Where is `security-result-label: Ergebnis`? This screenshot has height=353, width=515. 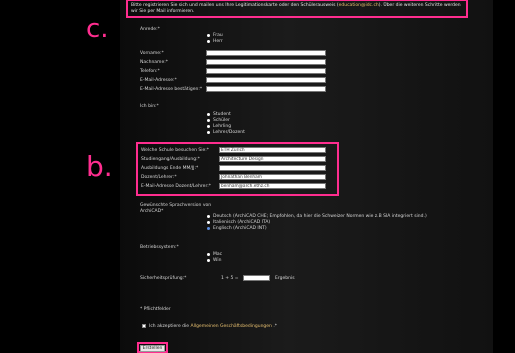 security-result-label: Ergebnis is located at coordinates (285, 278).